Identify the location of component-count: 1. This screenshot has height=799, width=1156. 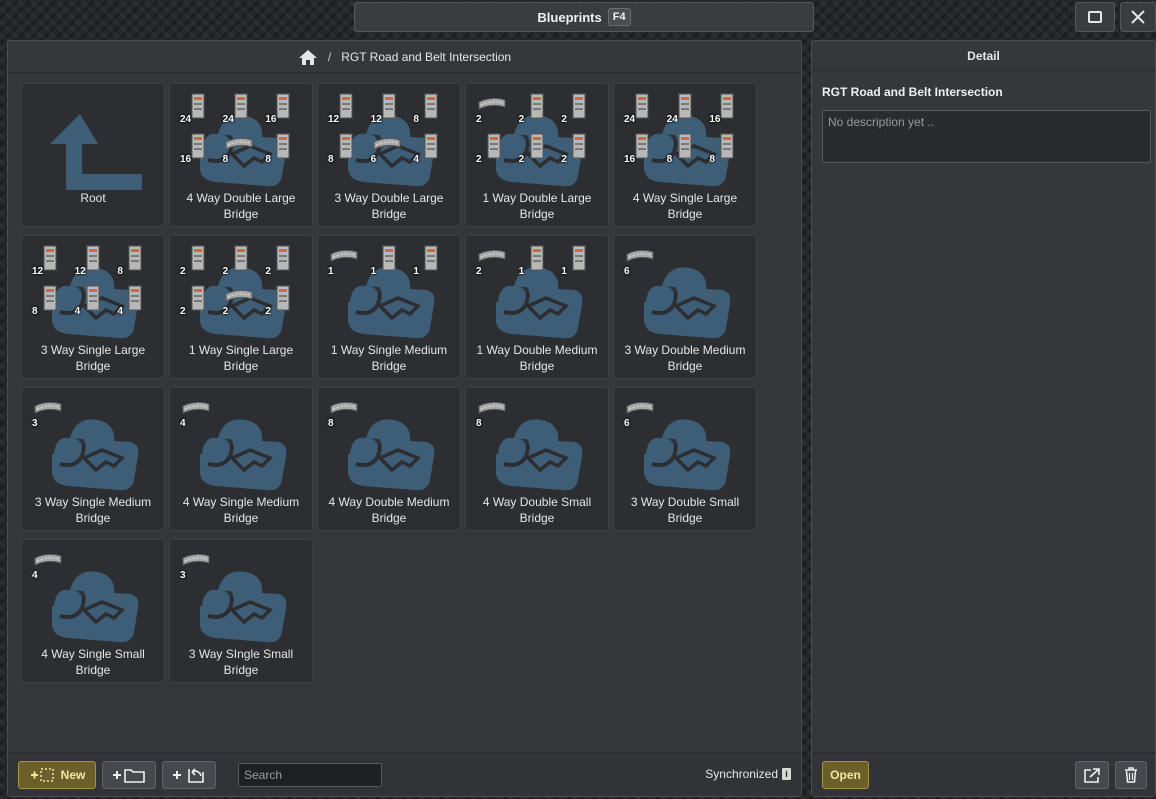
(432, 262).